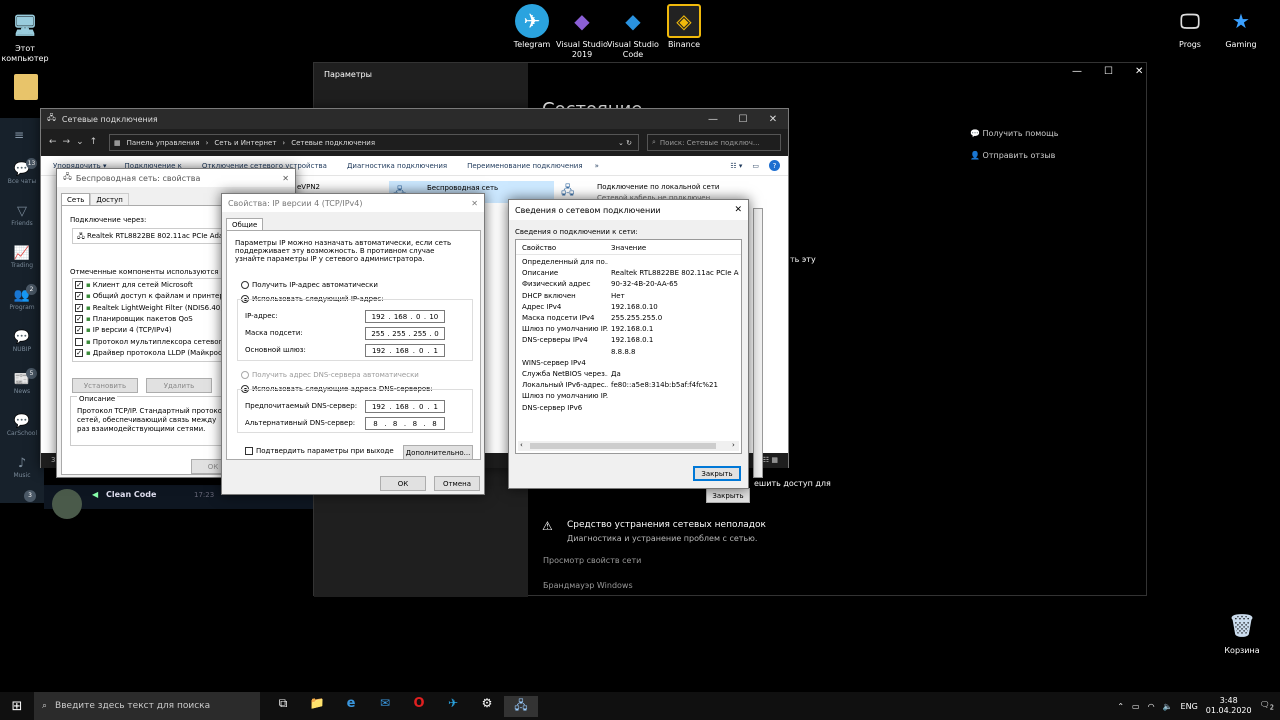 The image size is (1280, 720). What do you see at coordinates (453, 706) in the screenshot?
I see `telegram-icon: ✈` at bounding box center [453, 706].